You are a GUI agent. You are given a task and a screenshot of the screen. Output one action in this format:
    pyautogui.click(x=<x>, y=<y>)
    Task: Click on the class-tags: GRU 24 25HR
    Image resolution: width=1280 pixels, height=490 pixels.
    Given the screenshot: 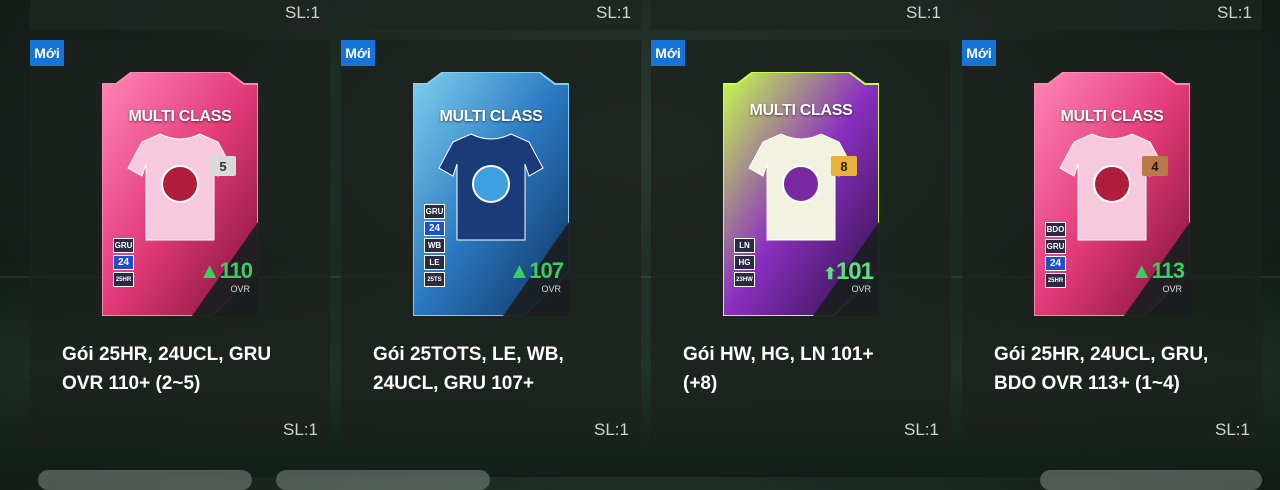 What is the action you would take?
    pyautogui.click(x=123, y=262)
    